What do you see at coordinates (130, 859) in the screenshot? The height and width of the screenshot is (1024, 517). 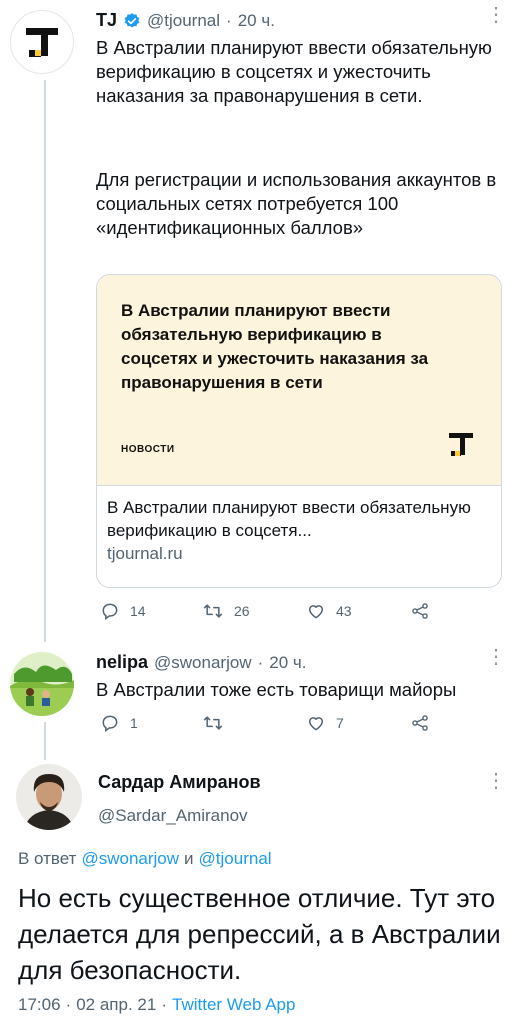 I see `reply-mention: @swonarjow` at bounding box center [130, 859].